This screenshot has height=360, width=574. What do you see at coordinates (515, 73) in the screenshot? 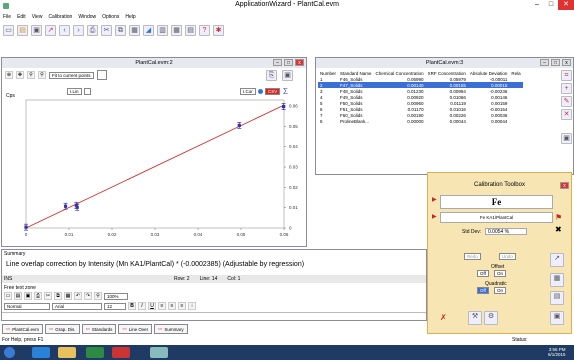
I see `col-rel: Rela` at bounding box center [515, 73].